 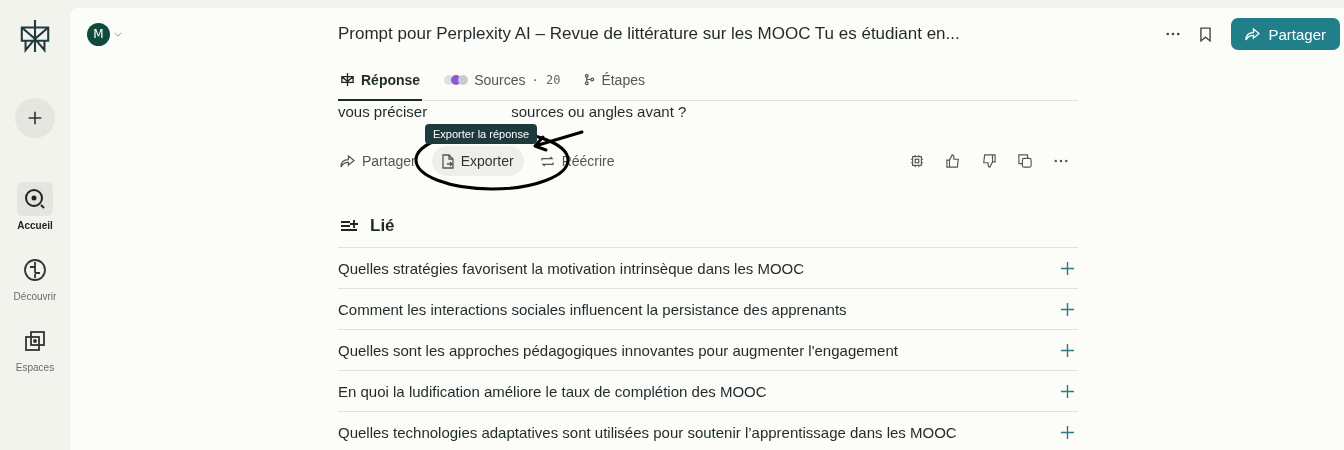 I want to click on copy-icon, so click(x=1025, y=161).